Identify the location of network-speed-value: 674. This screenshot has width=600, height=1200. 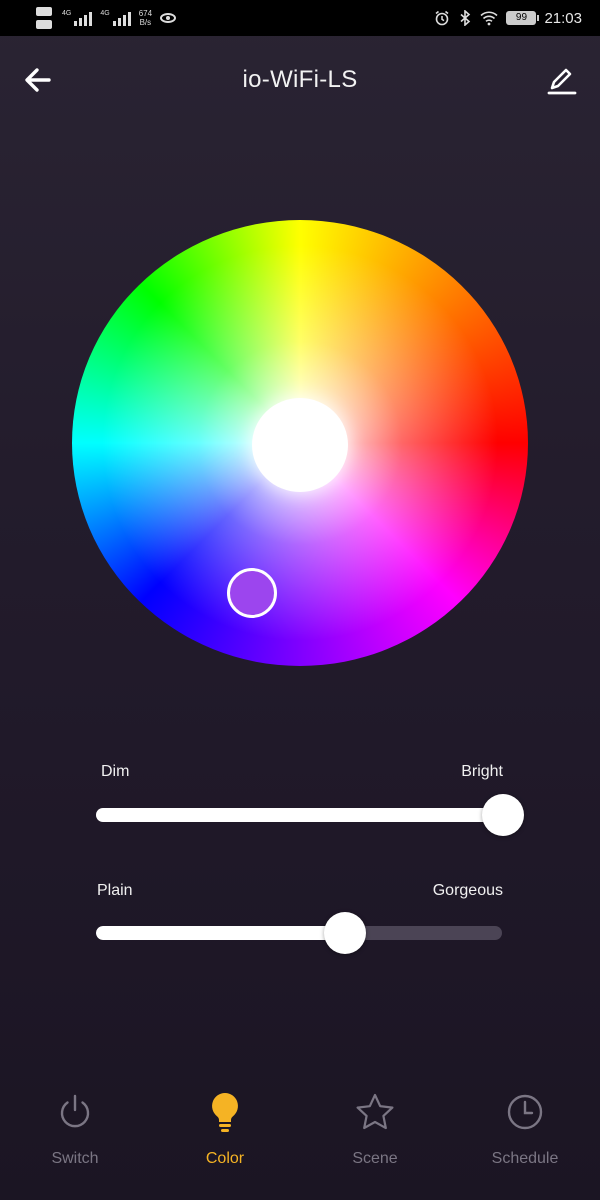
(145, 13).